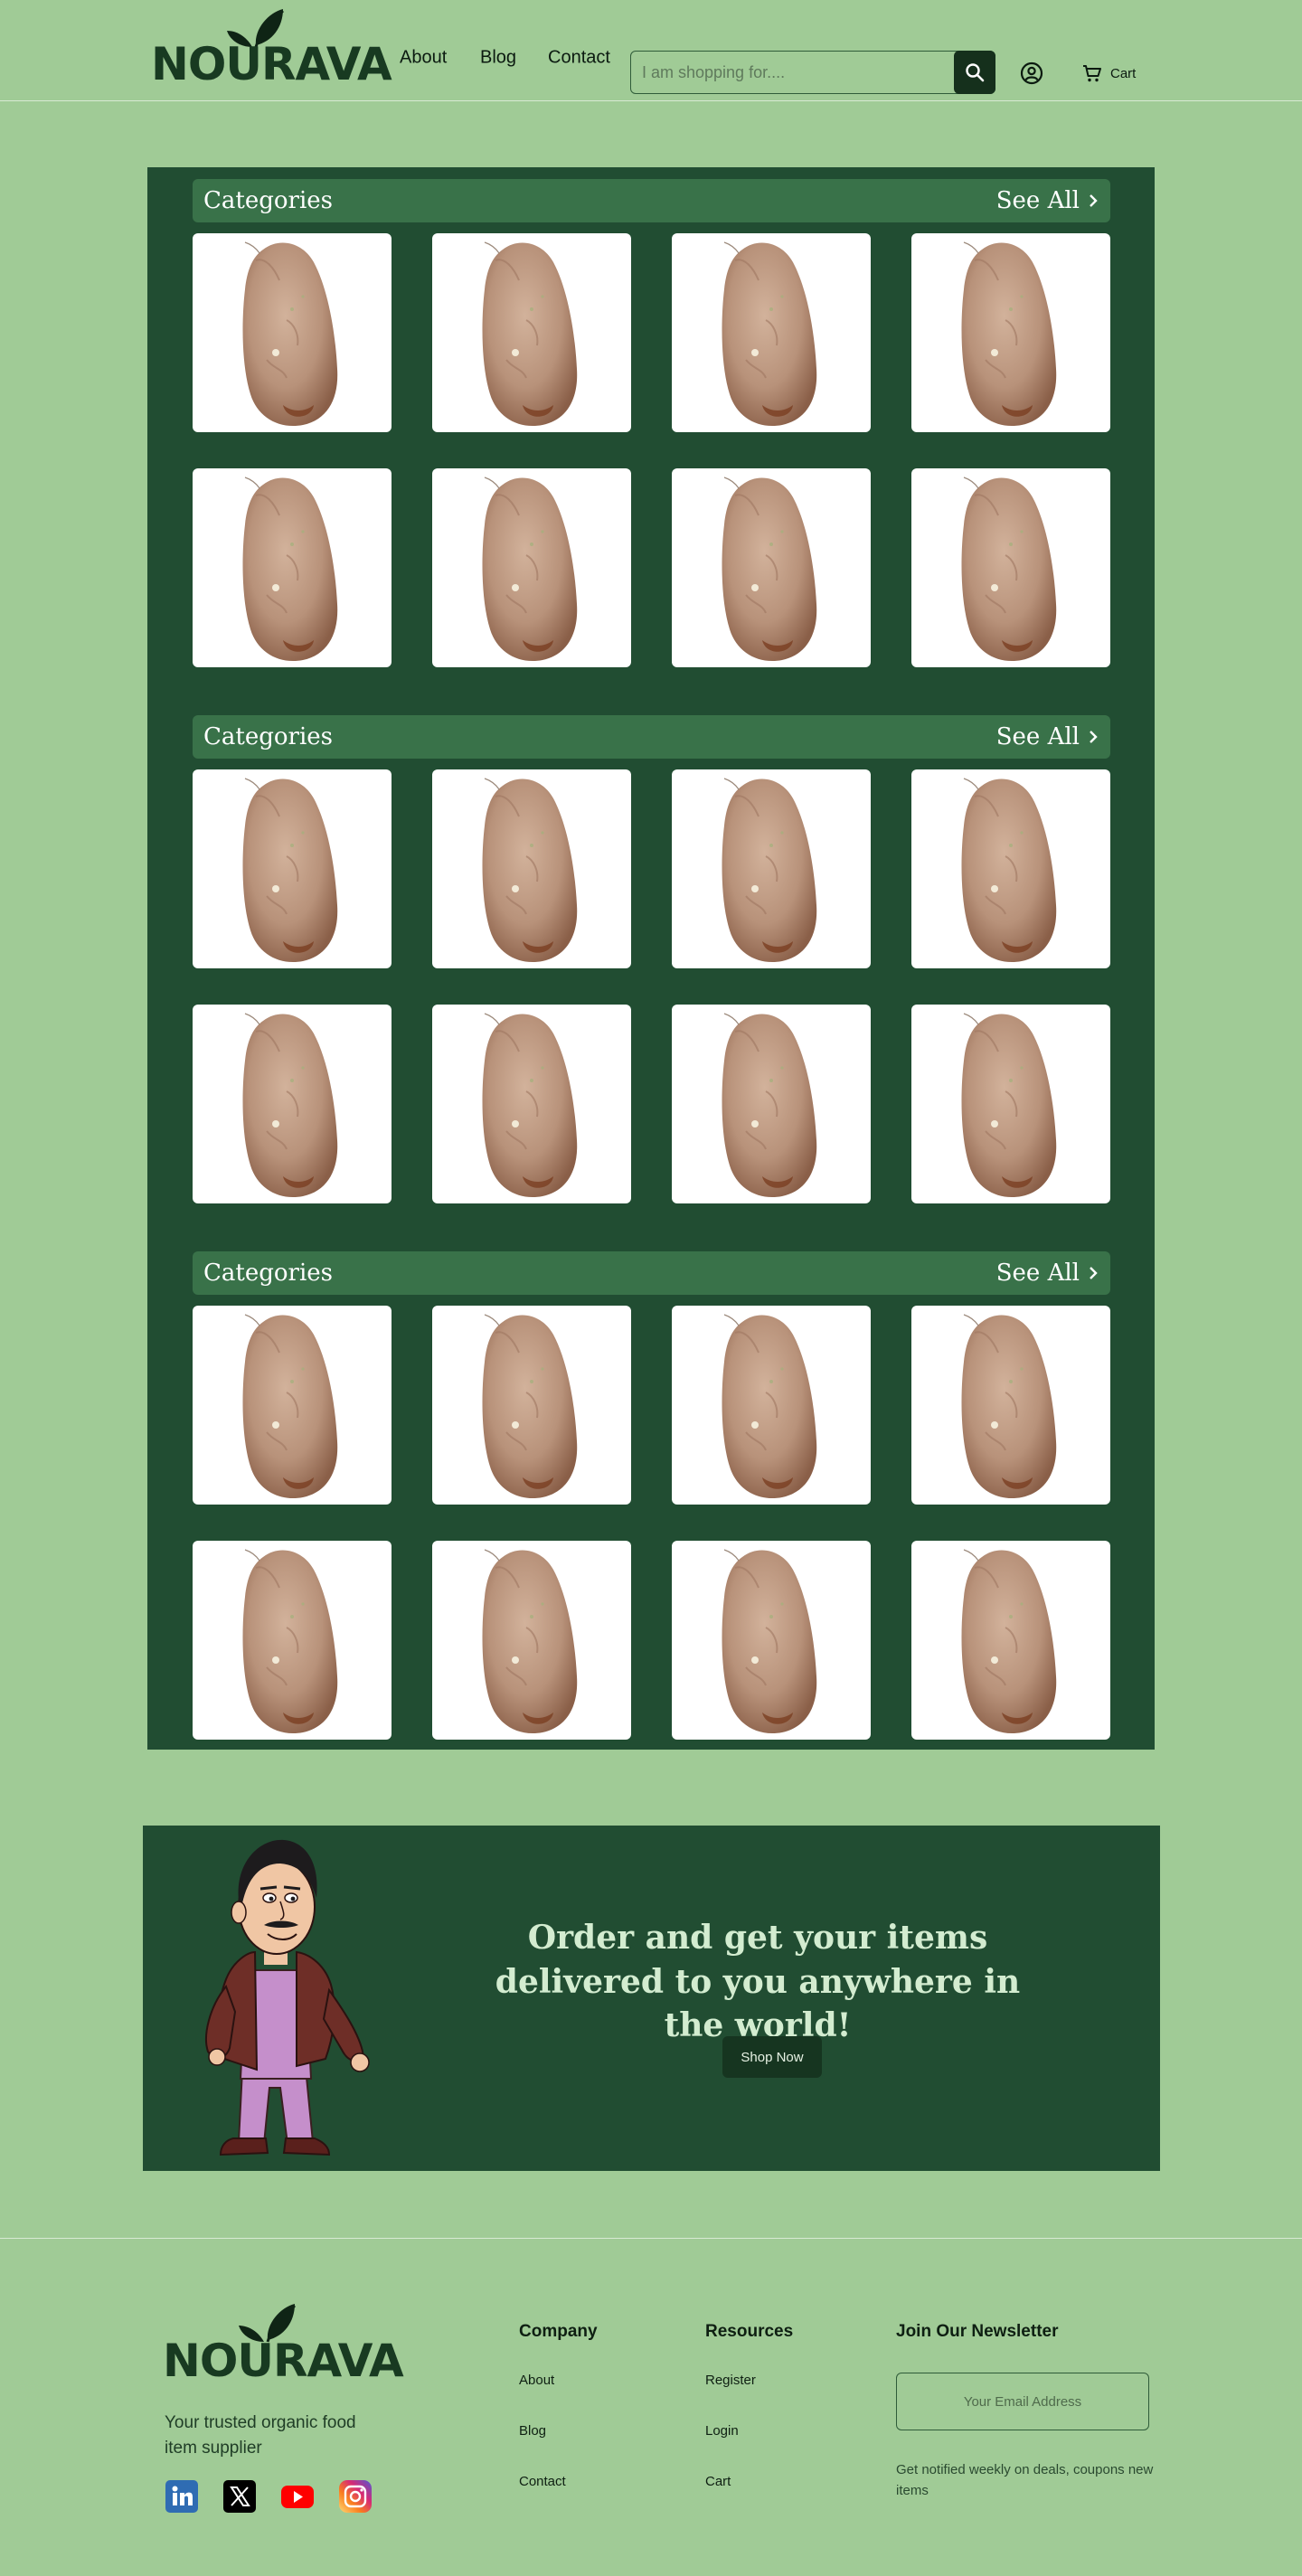 This screenshot has height=2576, width=1302. Describe the element at coordinates (718, 2481) in the screenshot. I see `footer-link-cart: Cart` at that location.